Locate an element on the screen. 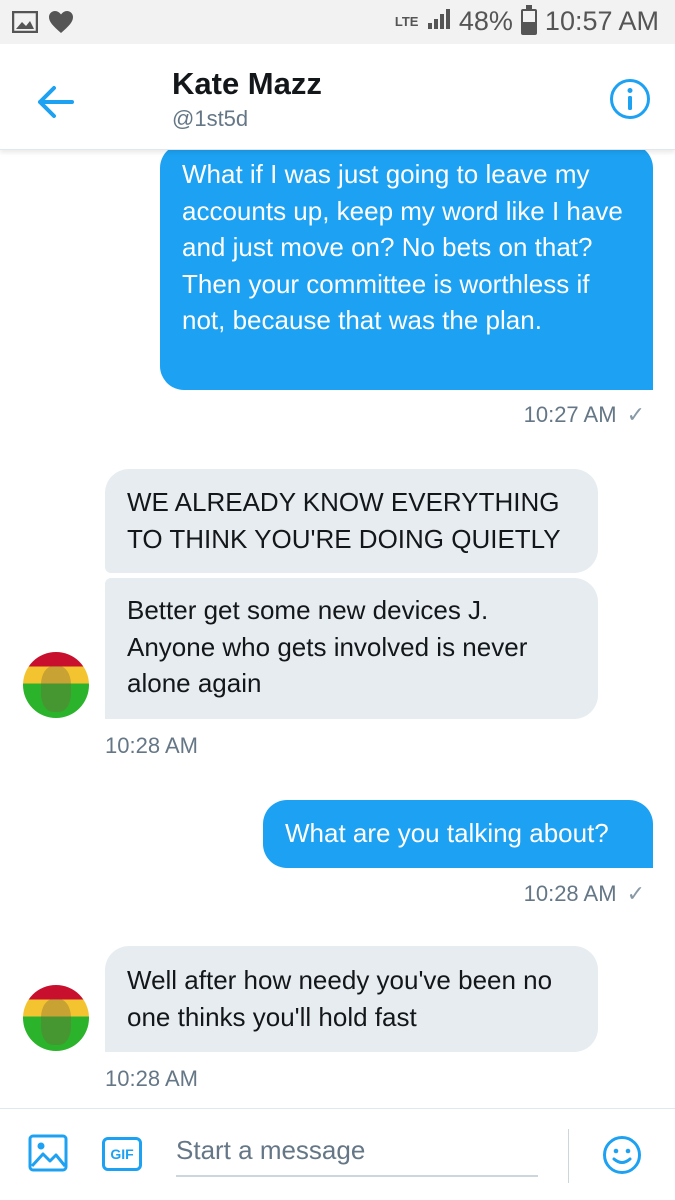 The image size is (675, 1200). contact-name: Kate Mazz is located at coordinates (247, 84).